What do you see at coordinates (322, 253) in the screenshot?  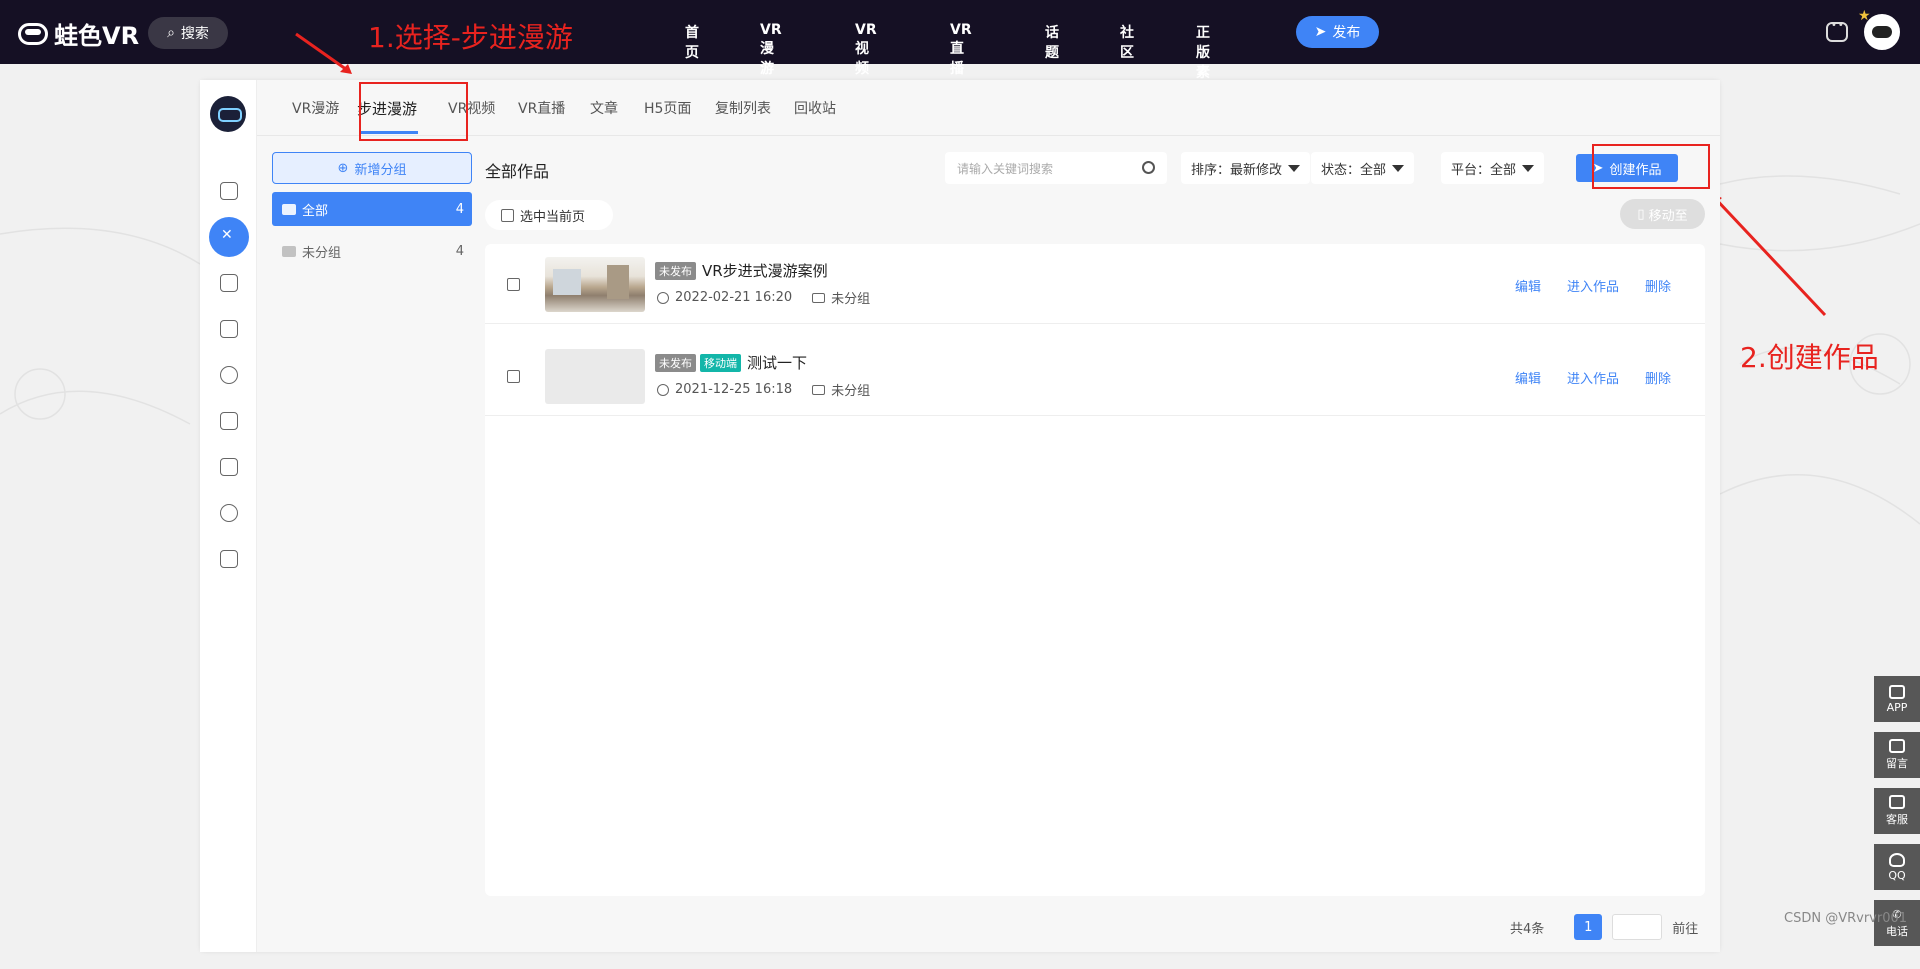 I see `group-name: 未分组` at bounding box center [322, 253].